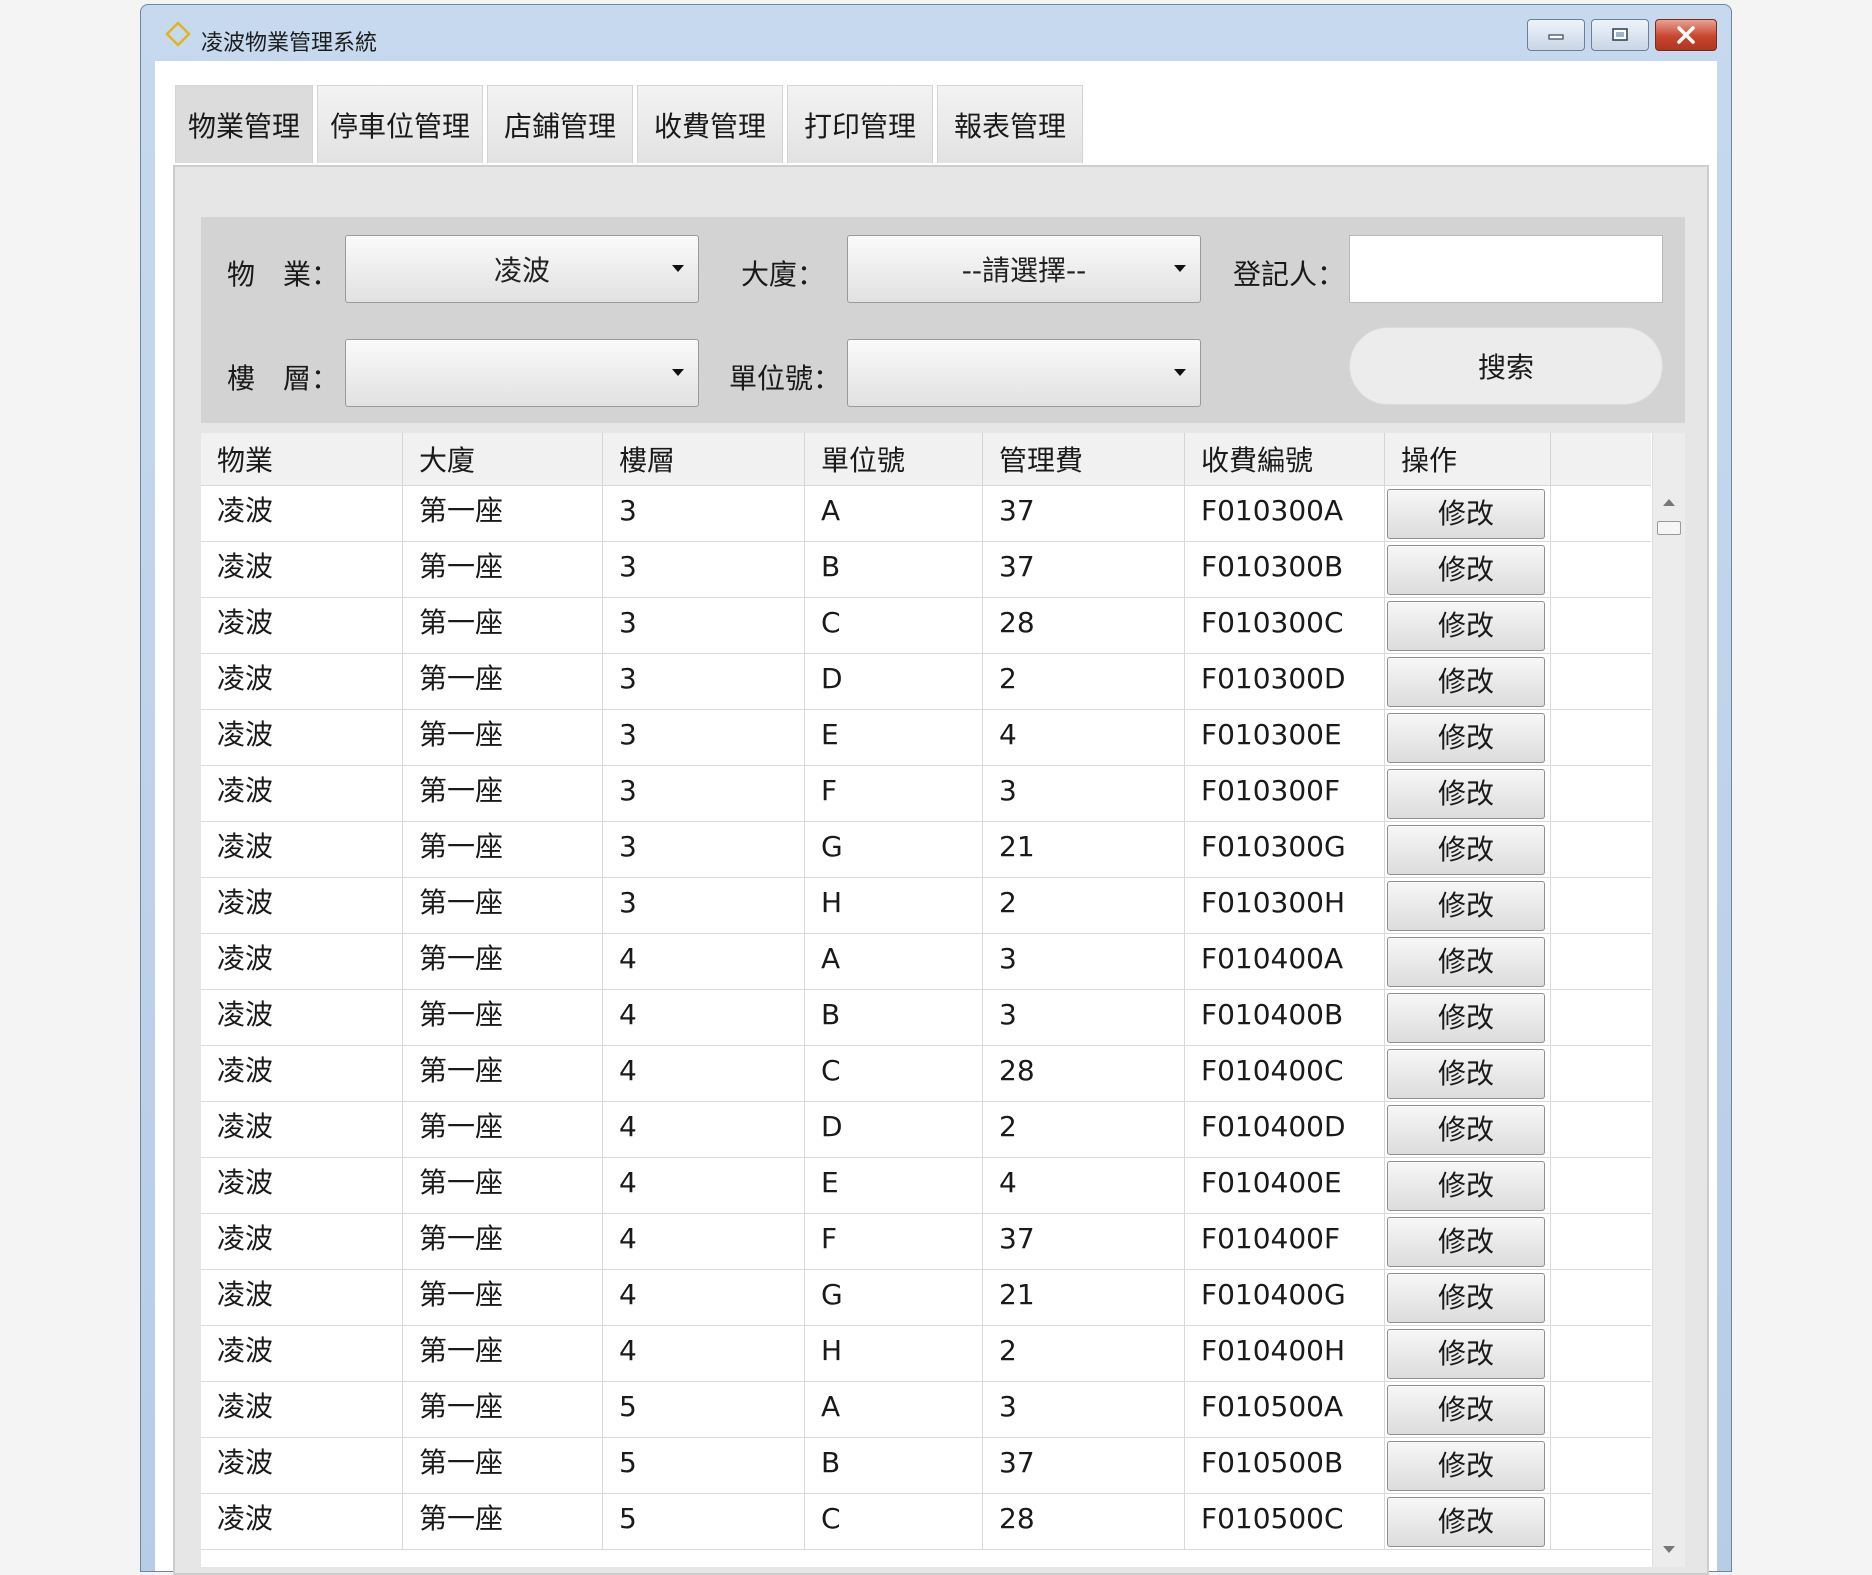 The width and height of the screenshot is (1872, 1575). Describe the element at coordinates (1010, 124) in the screenshot. I see `tab-report-management: 報表管理` at that location.